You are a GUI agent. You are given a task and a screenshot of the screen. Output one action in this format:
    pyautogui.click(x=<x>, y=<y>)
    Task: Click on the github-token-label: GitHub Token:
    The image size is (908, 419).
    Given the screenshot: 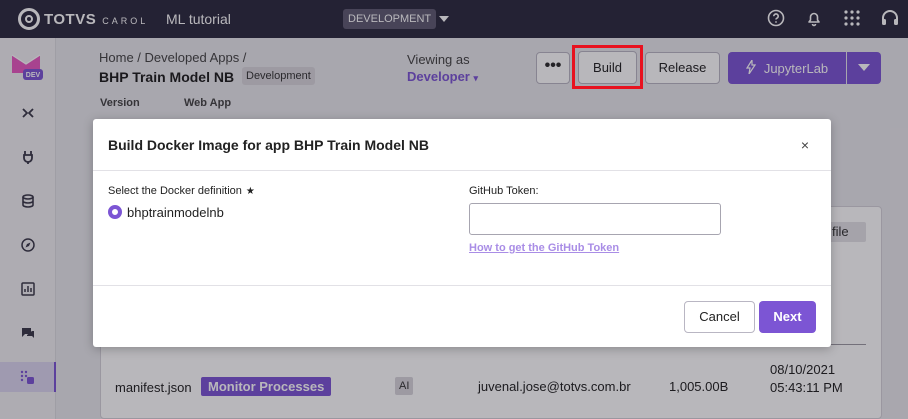 What is the action you would take?
    pyautogui.click(x=504, y=191)
    